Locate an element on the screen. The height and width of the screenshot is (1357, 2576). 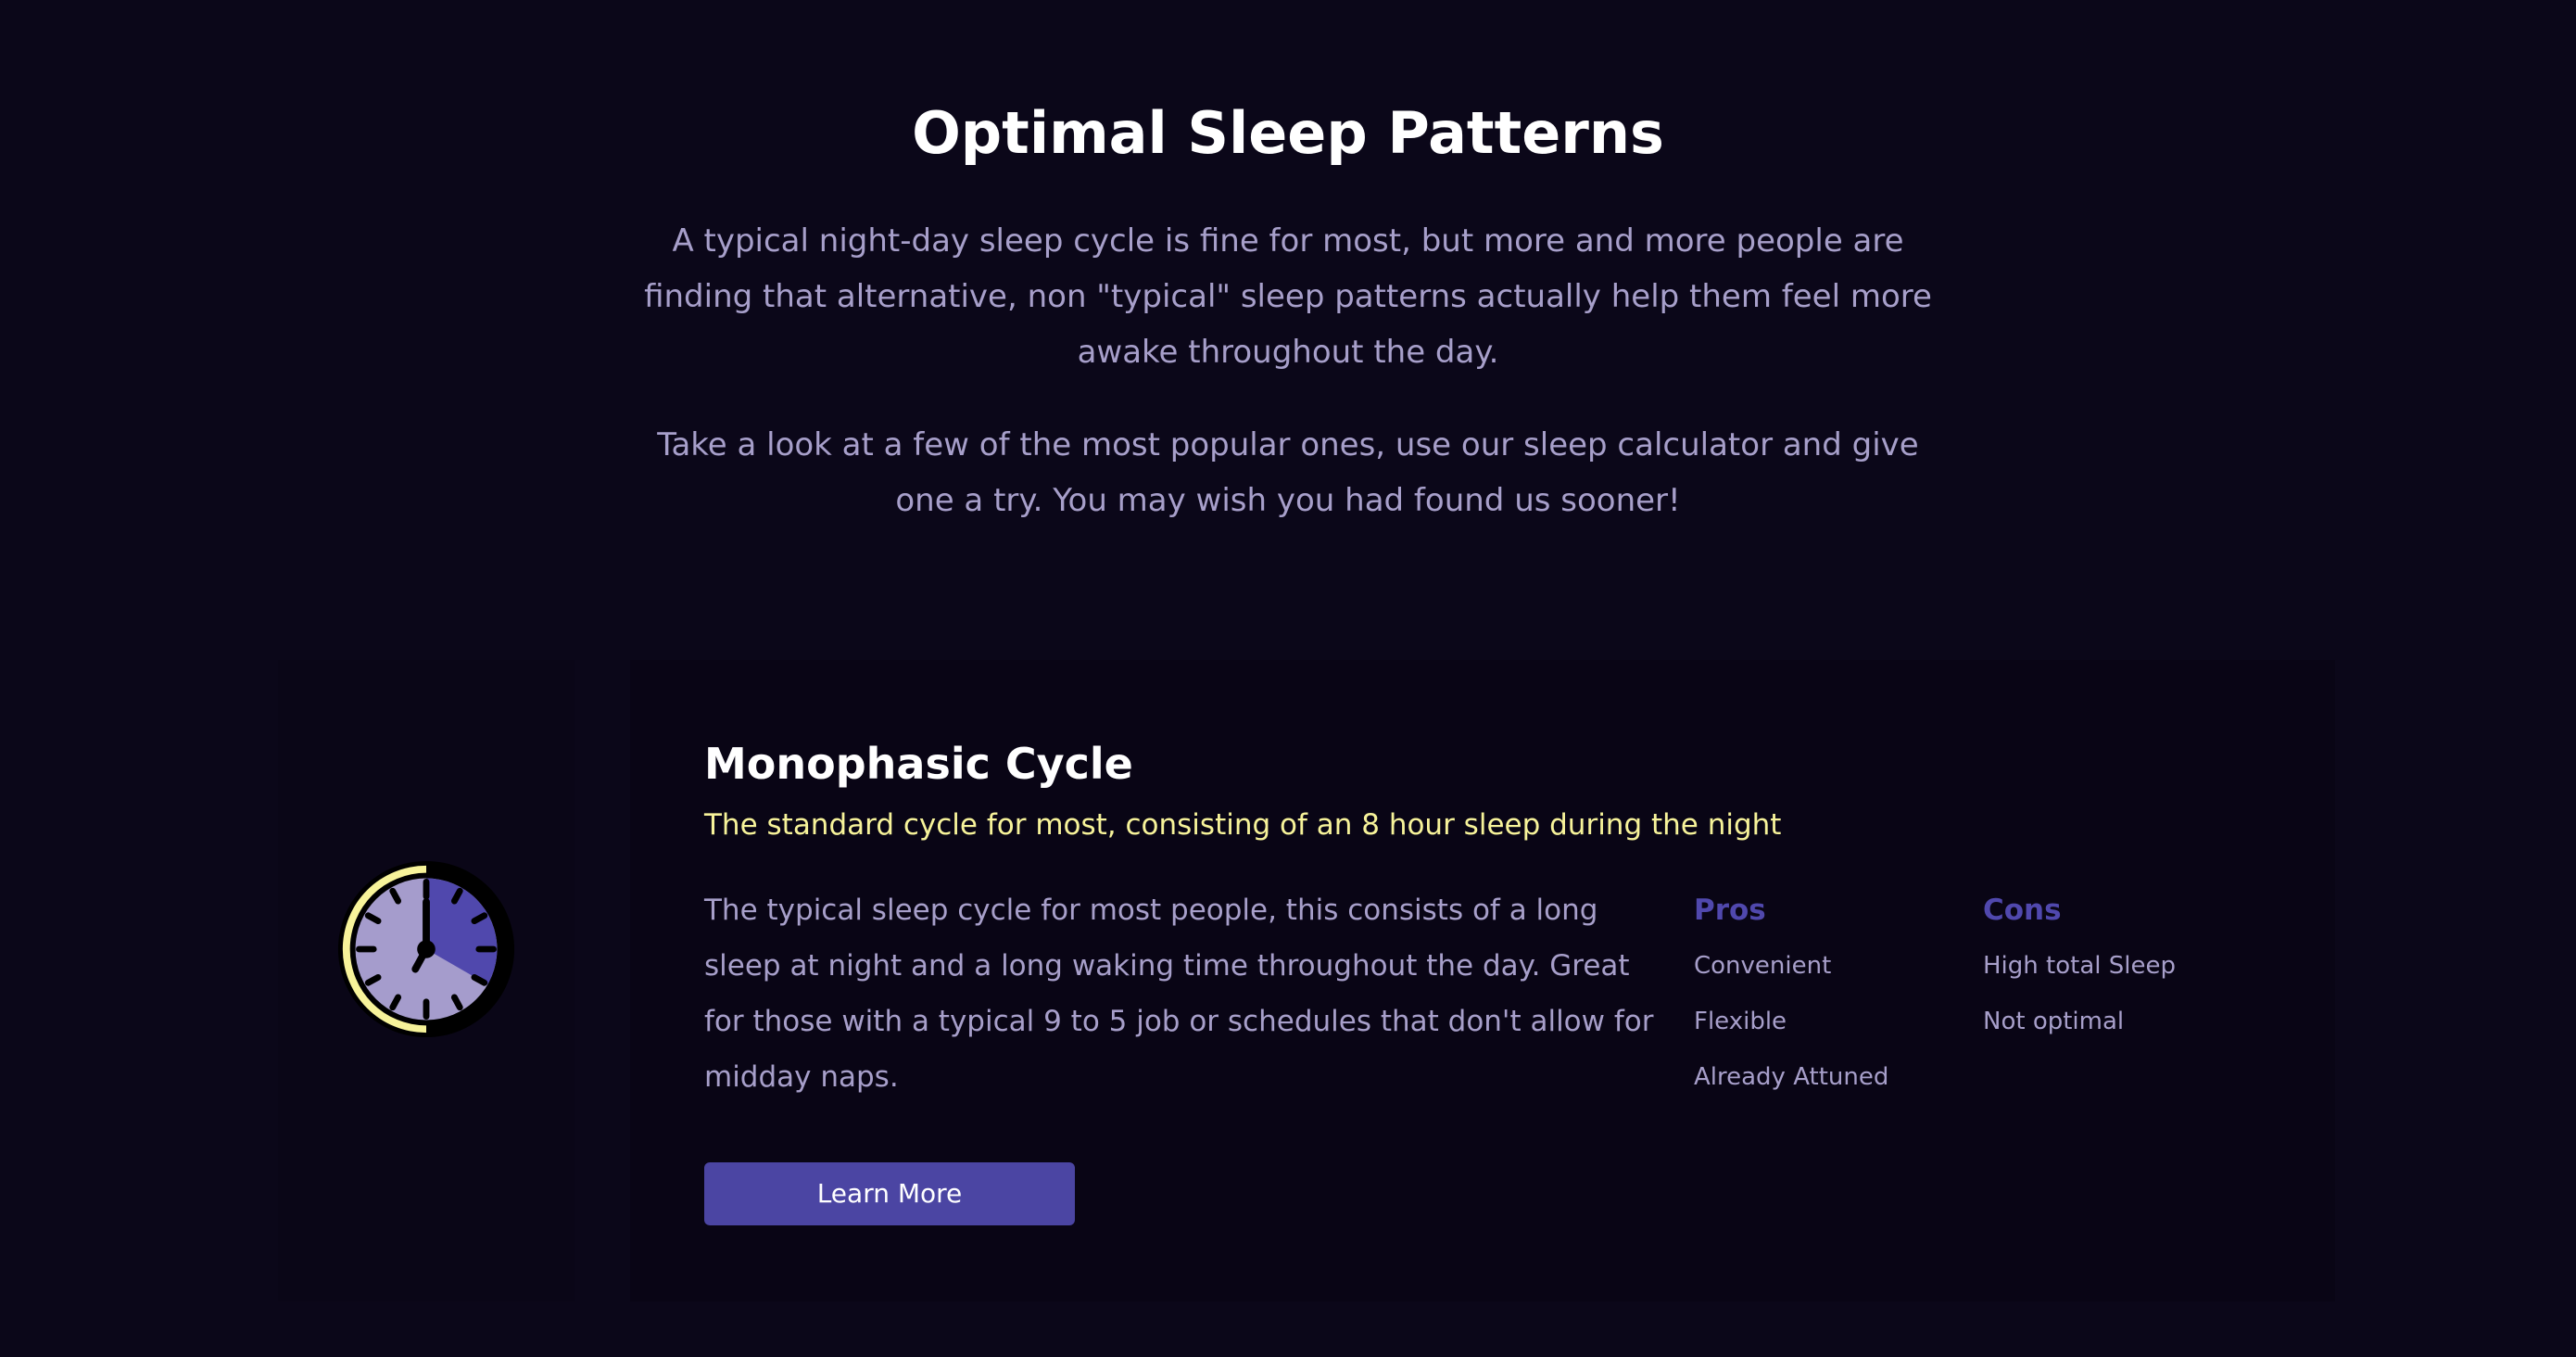
pros-item: Convenient is located at coordinates (1763, 966).